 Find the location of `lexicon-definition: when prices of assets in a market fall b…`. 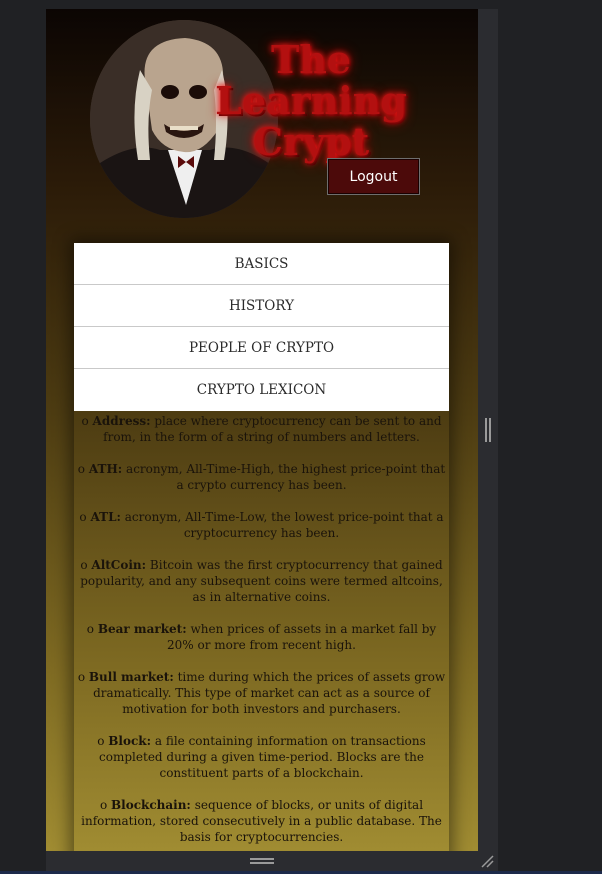

lexicon-definition: when prices of assets in a market fall b… is located at coordinates (302, 637).